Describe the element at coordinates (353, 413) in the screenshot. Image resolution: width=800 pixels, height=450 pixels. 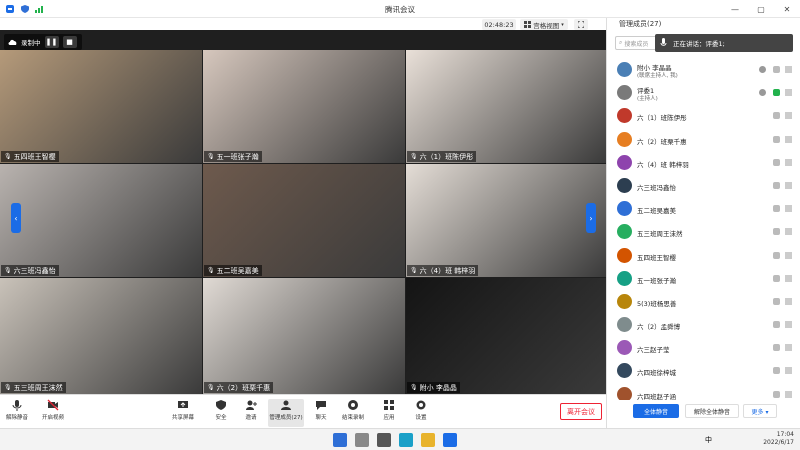
I see `end-recording-button: 结束录制` at that location.